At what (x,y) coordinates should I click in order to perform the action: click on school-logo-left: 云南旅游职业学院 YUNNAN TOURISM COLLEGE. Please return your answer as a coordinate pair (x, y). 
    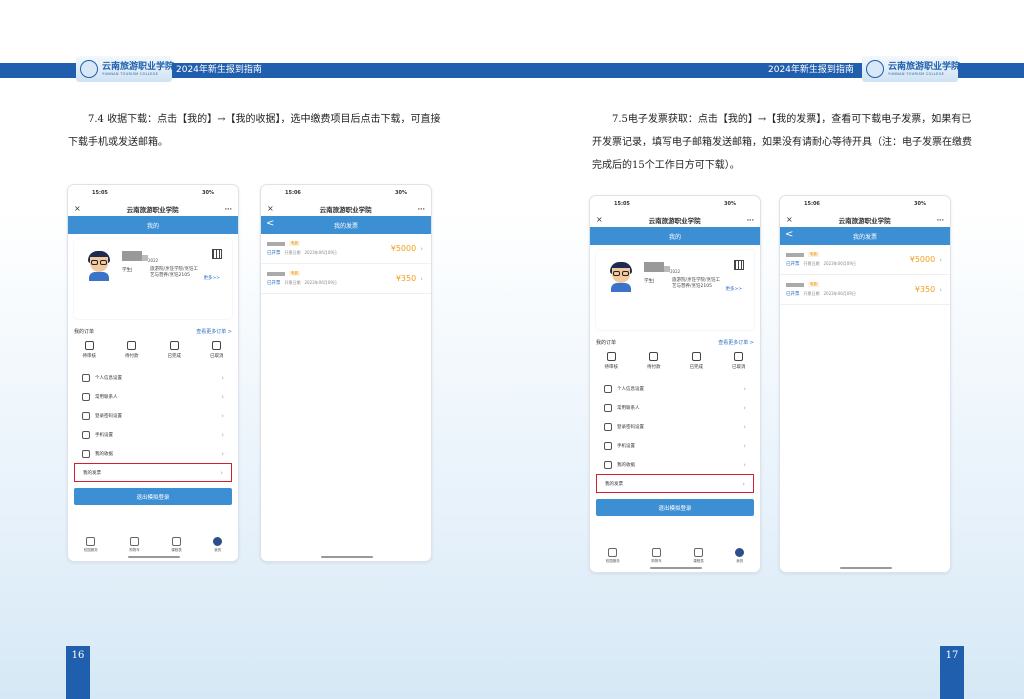
    Looking at the image, I should click on (125, 69).